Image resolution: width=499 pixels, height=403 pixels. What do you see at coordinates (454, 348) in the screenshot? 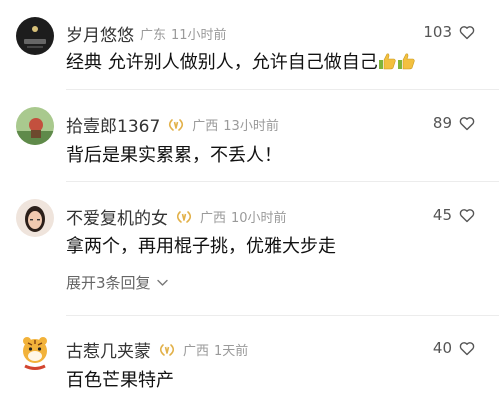
I see `like-button: 40` at bounding box center [454, 348].